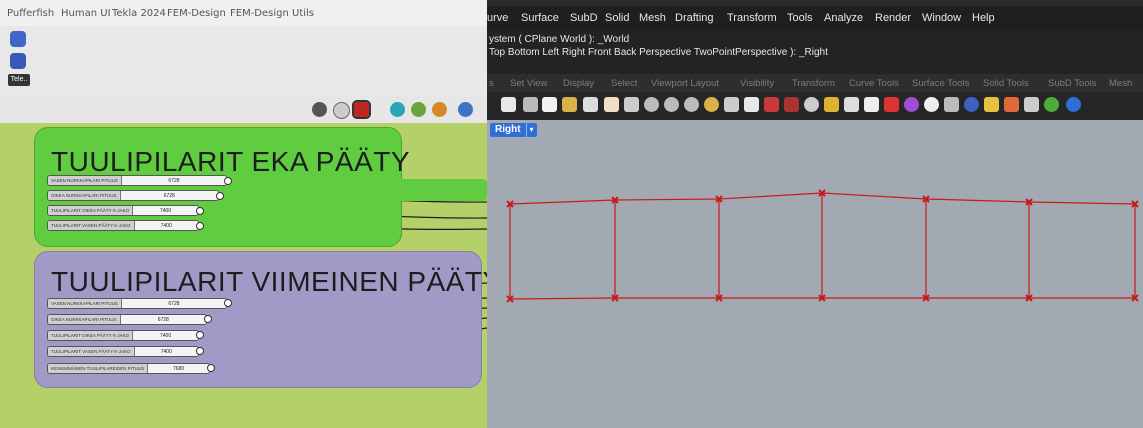  What do you see at coordinates (508, 104) in the screenshot?
I see `new-file-icon` at bounding box center [508, 104].